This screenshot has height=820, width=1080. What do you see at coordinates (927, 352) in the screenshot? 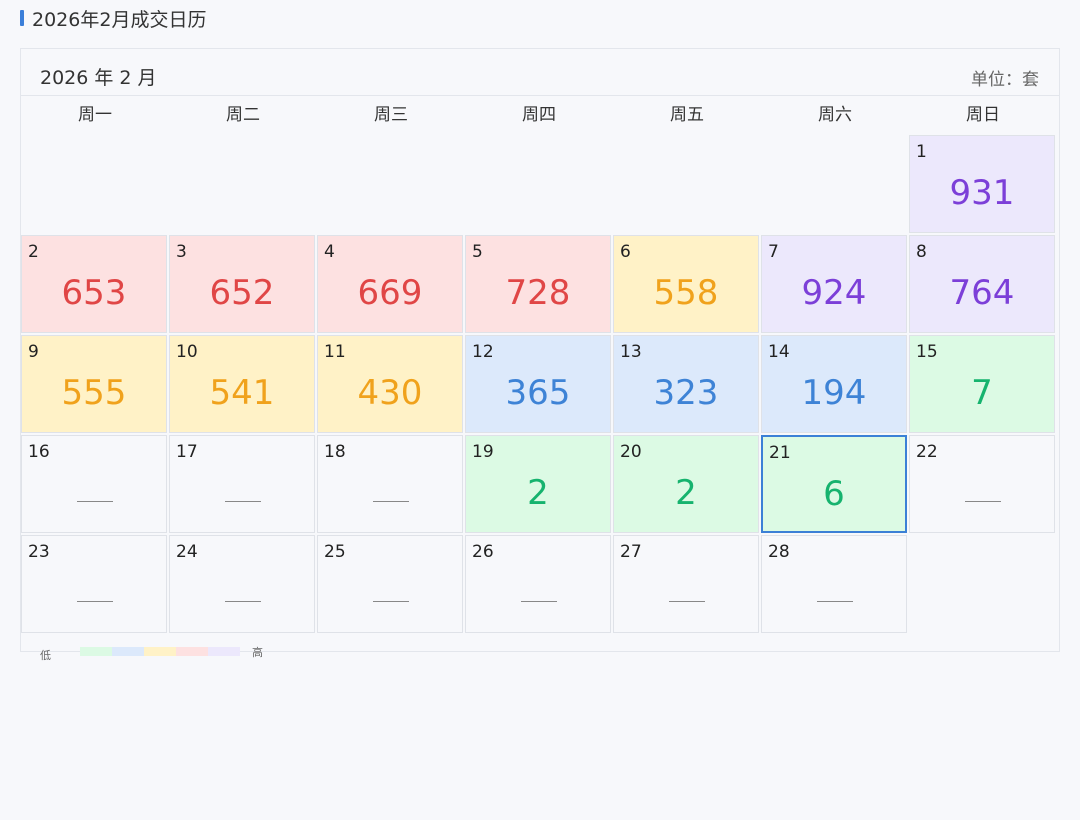
I see `day-number: 15` at bounding box center [927, 352].